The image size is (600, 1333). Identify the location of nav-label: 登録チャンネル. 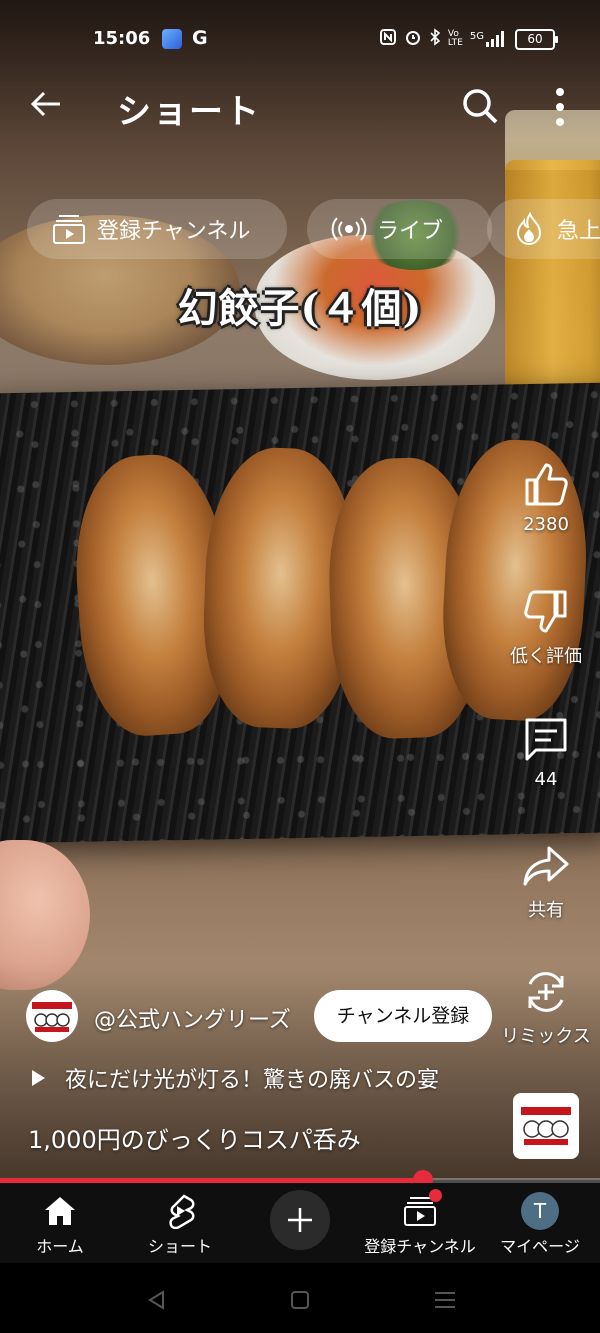
(420, 1246).